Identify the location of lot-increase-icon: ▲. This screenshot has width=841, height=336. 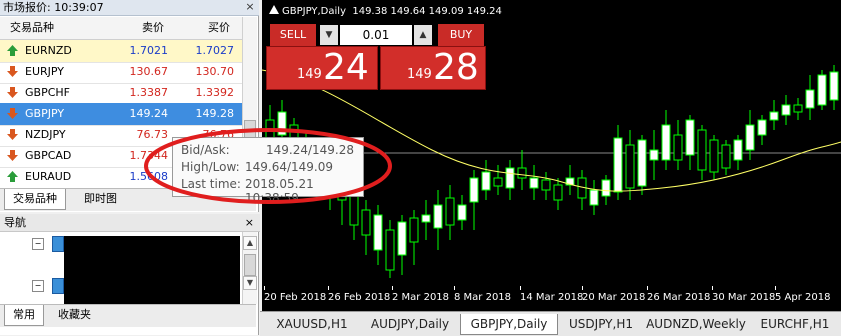
(423, 35).